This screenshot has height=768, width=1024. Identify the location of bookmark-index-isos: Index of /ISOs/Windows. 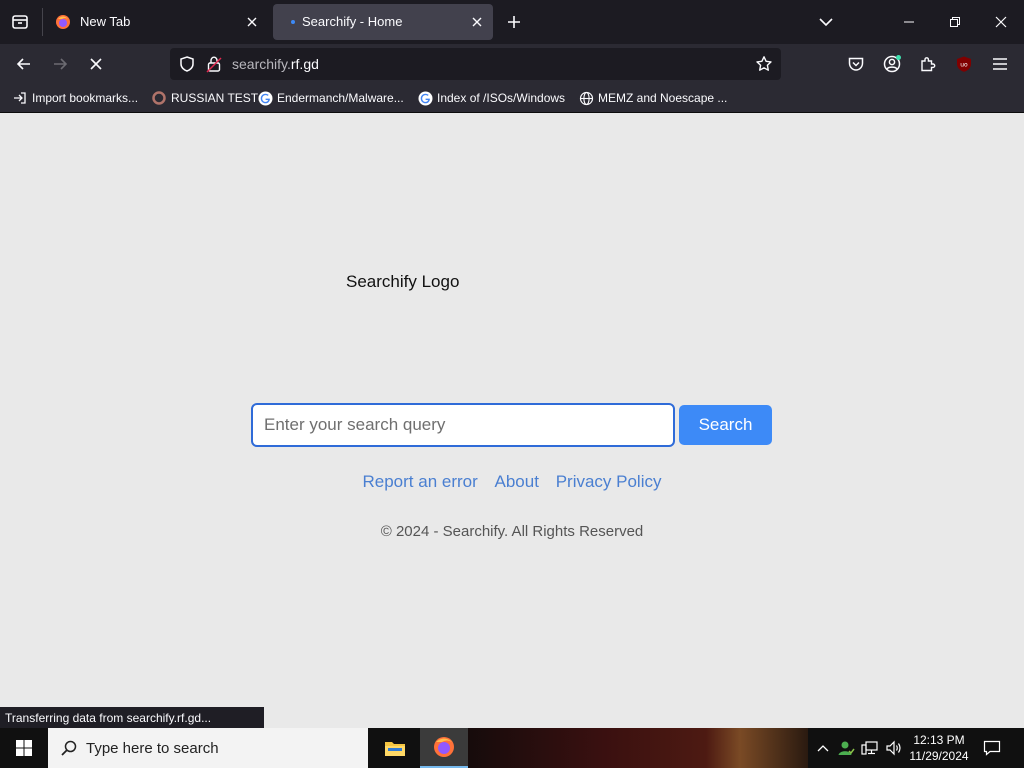
(491, 98).